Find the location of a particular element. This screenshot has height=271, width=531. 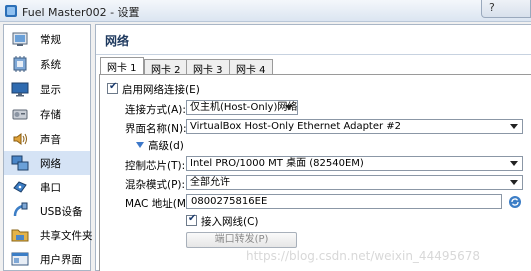

cable-connected-checkbox: ✔ is located at coordinates (191, 219).